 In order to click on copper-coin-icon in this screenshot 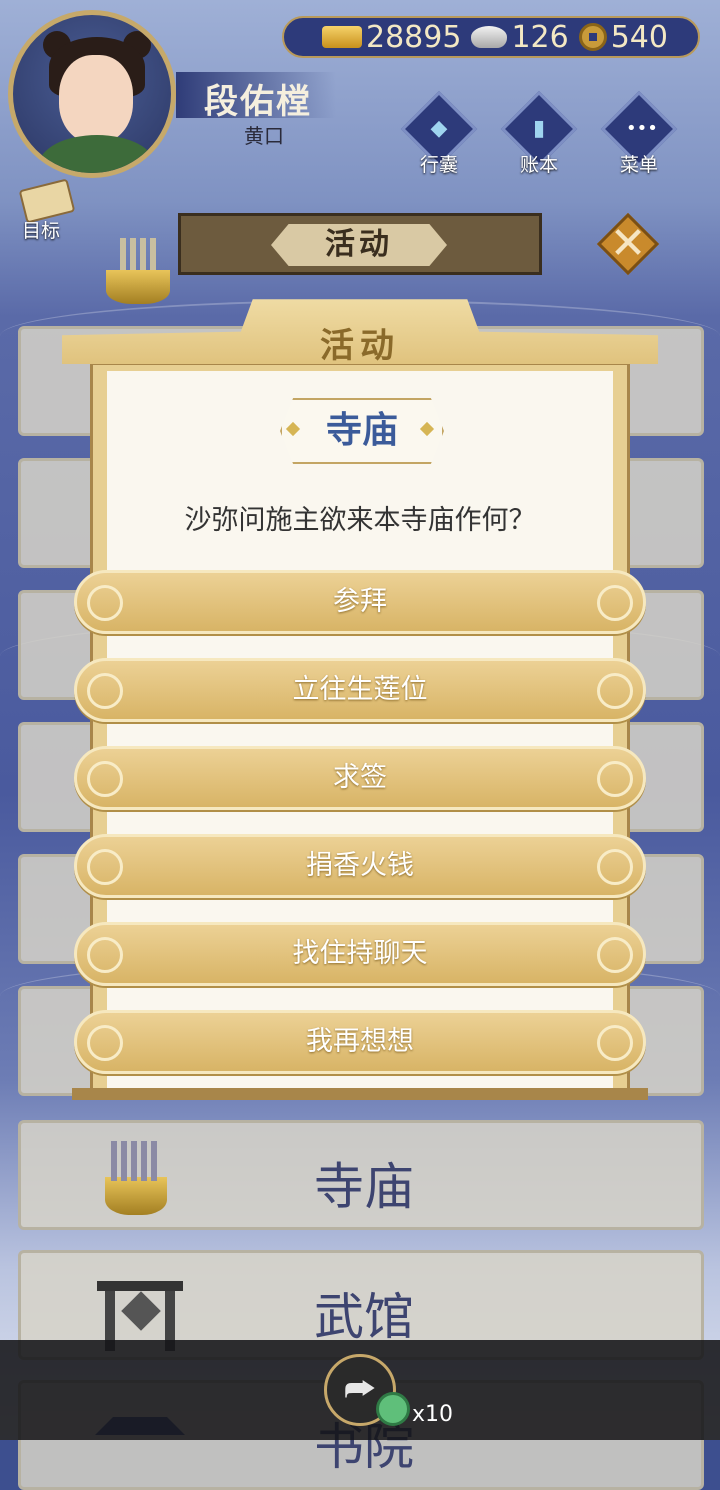, I will do `click(592, 37)`.